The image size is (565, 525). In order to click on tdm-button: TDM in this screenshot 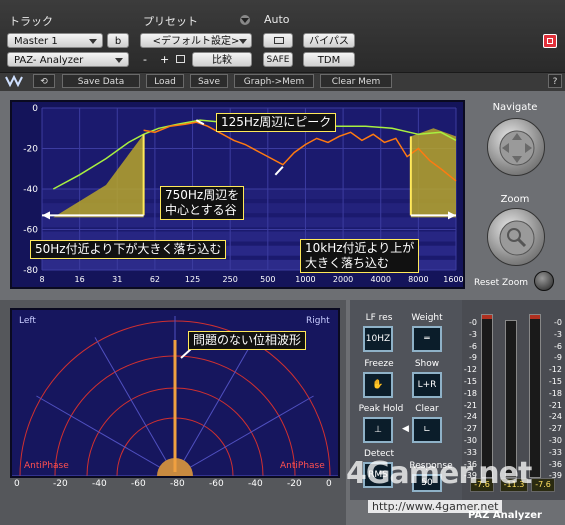, I will do `click(329, 59)`.